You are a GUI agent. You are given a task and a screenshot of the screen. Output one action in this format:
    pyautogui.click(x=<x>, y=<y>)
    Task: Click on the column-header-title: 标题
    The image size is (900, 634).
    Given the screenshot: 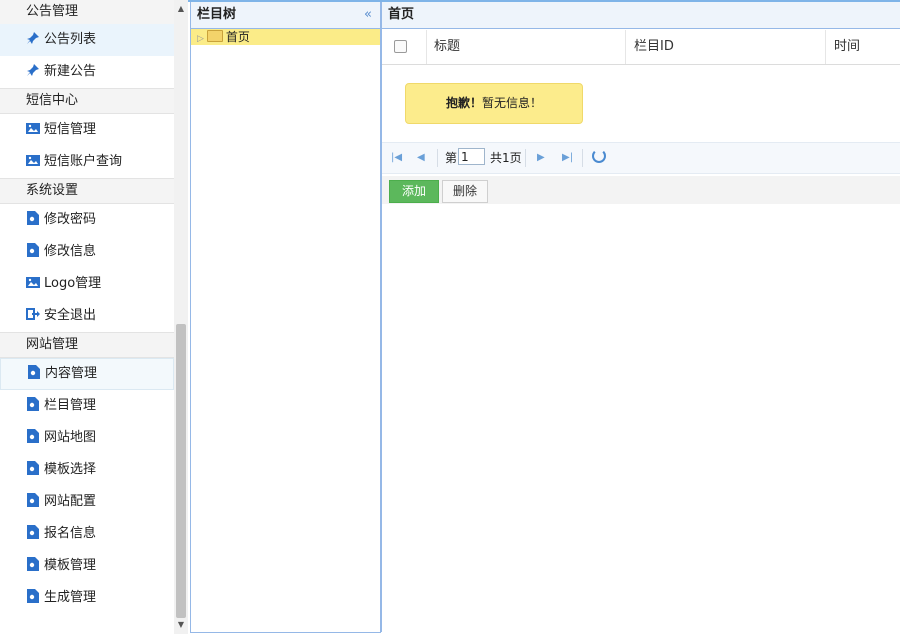 What is the action you would take?
    pyautogui.click(x=526, y=47)
    